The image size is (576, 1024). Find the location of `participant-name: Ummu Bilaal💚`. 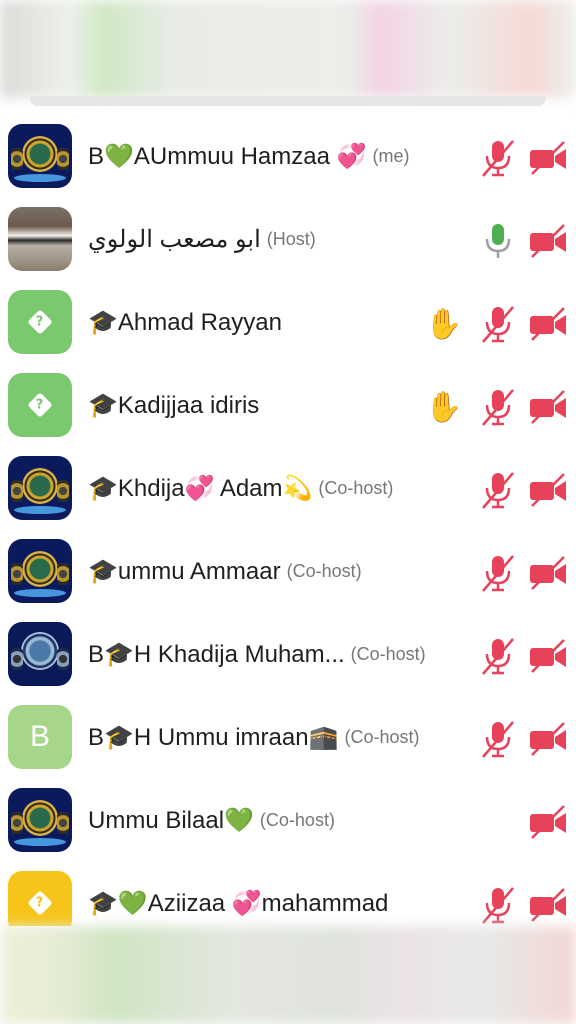

participant-name: Ummu Bilaal💚 is located at coordinates (171, 820).